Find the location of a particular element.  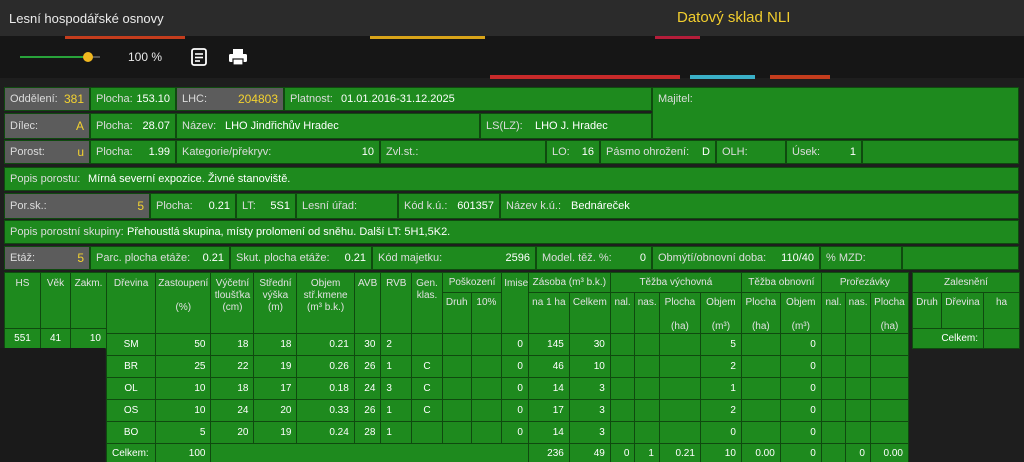

field-lt: LT: 5S1 is located at coordinates (266, 206).